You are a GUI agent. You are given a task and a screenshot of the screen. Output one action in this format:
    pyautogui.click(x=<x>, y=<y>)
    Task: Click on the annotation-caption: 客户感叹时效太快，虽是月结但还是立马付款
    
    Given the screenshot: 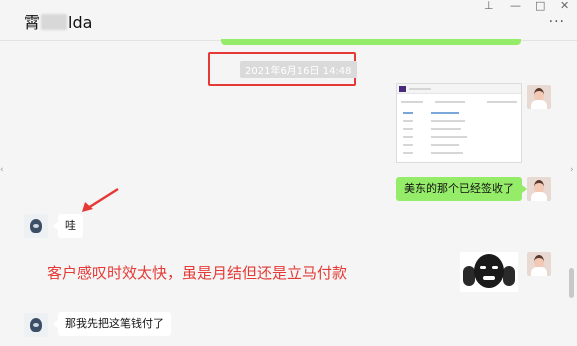 What is the action you would take?
    pyautogui.click(x=197, y=273)
    